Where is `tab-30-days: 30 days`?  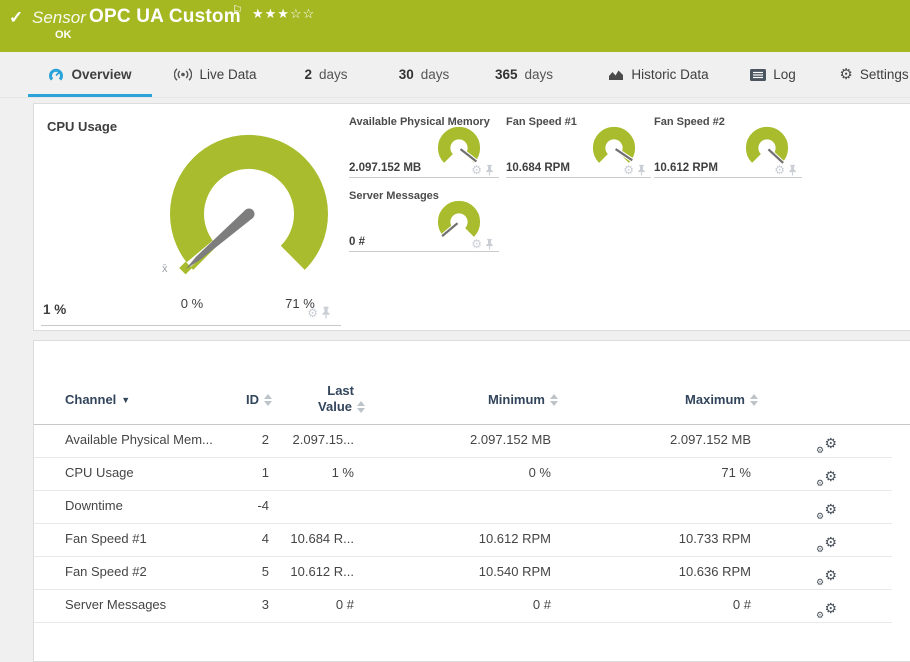 tab-30-days: 30 days is located at coordinates (424, 74).